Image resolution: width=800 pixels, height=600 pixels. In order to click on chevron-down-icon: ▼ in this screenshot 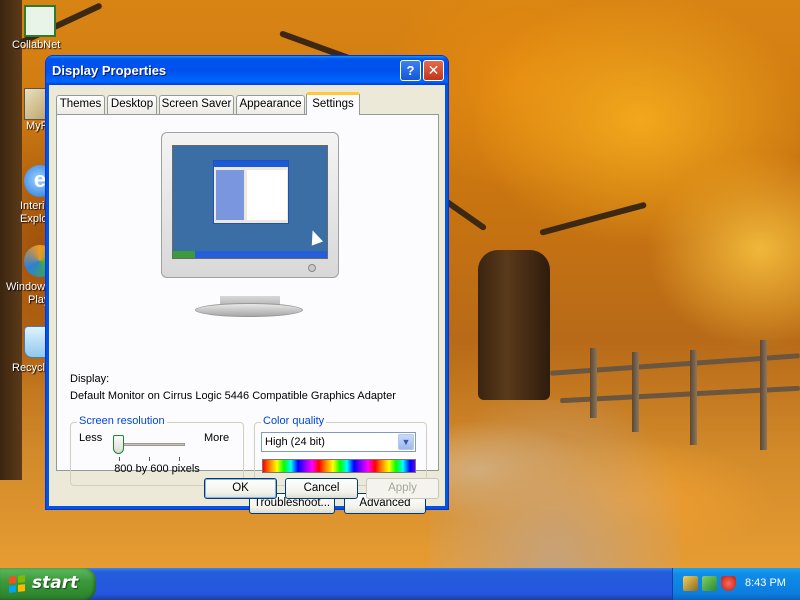, I will do `click(406, 442)`.